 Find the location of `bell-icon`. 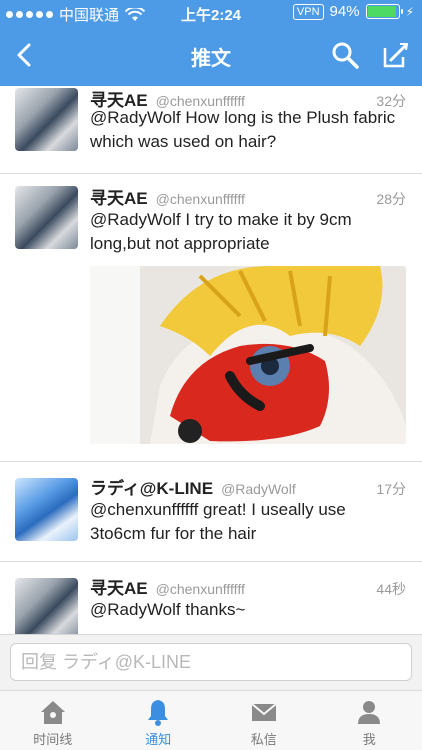

bell-icon is located at coordinates (158, 713).